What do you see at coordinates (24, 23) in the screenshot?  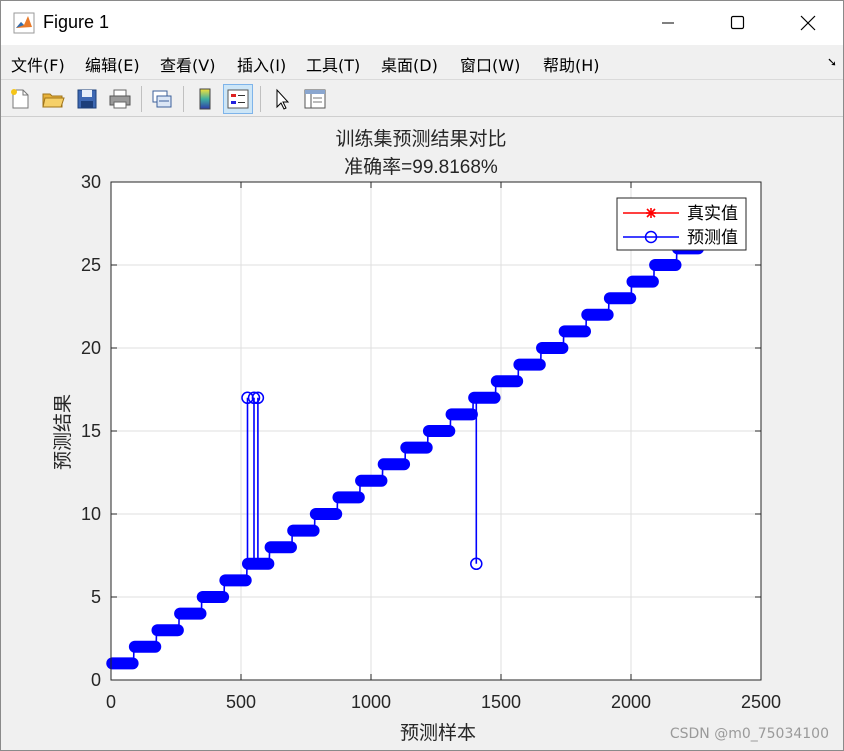 I see `matlab-icon` at bounding box center [24, 23].